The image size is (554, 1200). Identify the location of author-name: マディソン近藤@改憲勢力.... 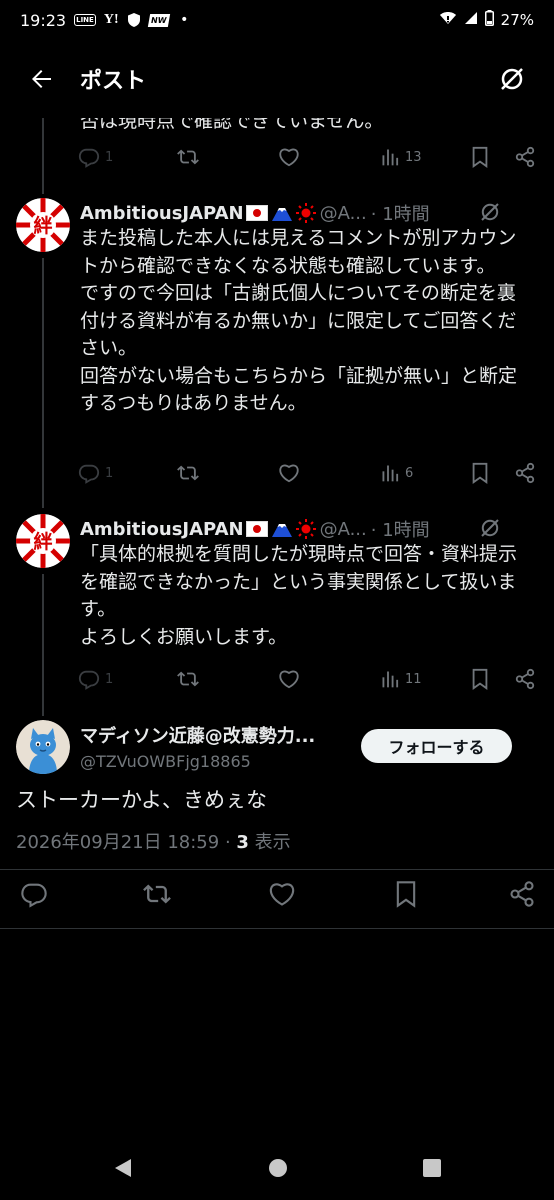
(197, 735).